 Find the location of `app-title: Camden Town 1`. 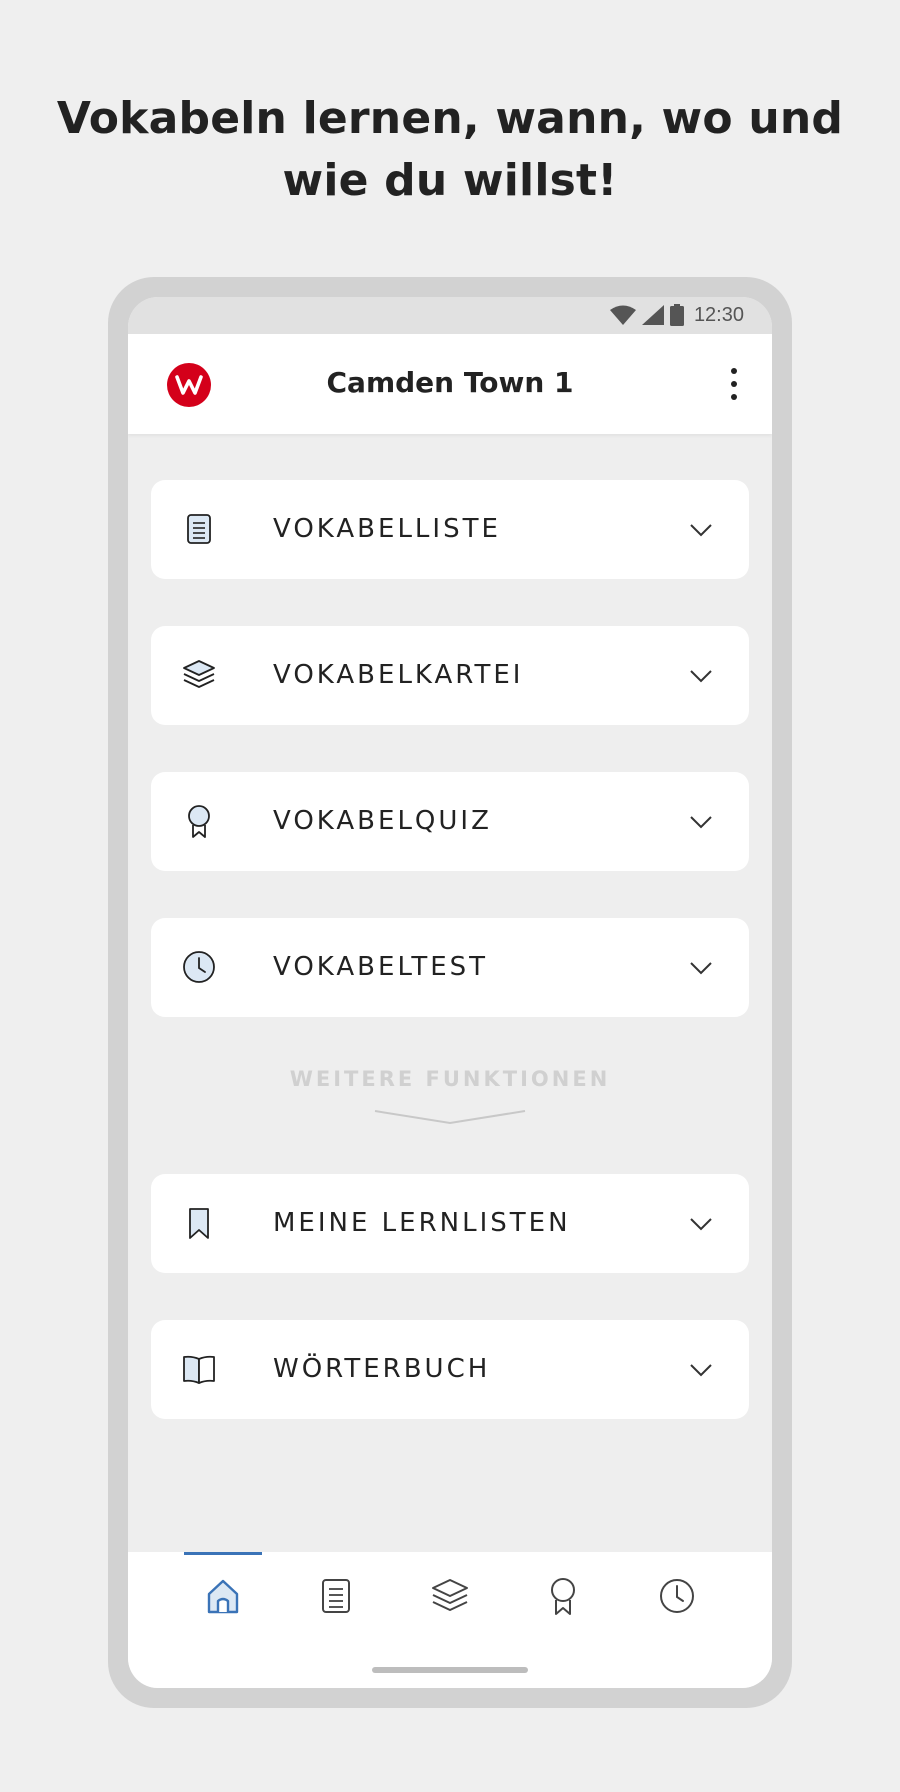

app-title: Camden Town 1 is located at coordinates (450, 382).